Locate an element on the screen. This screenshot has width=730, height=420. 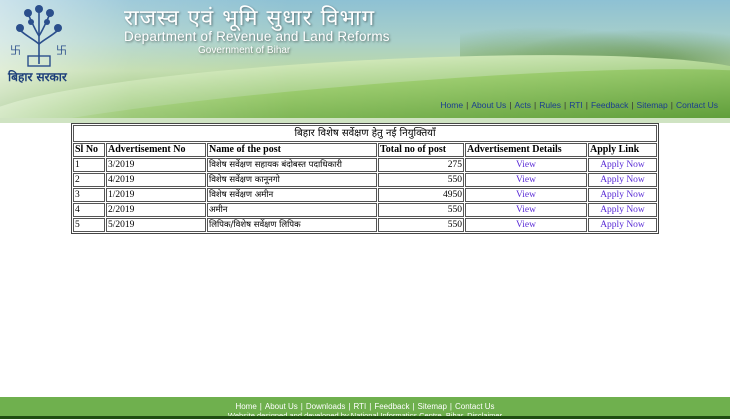
row-post-name: विशेष सर्वेक्षण अमीन is located at coordinates (292, 195).